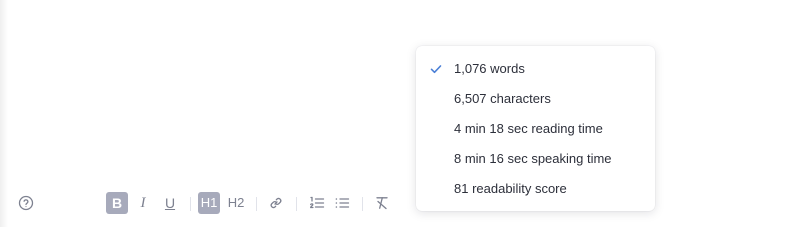 This screenshot has width=792, height=240. What do you see at coordinates (510, 188) in the screenshot?
I see `menu-item-label: 81 readability score` at bounding box center [510, 188].